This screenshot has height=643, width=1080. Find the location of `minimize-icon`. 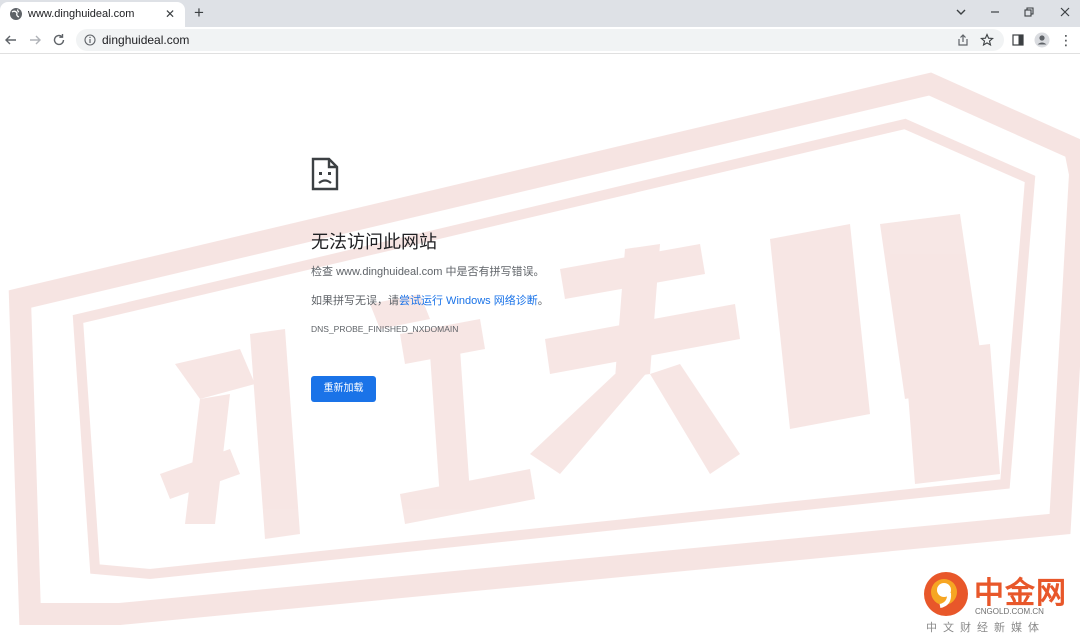

minimize-icon is located at coordinates (995, 12).